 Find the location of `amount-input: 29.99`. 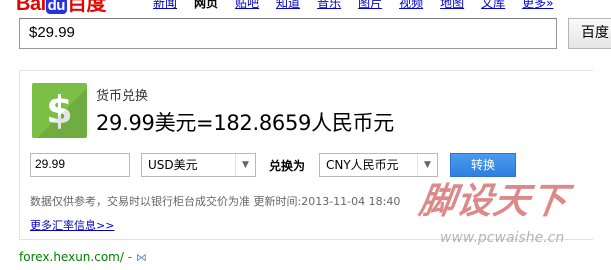

amount-input: 29.99 is located at coordinates (80, 165).